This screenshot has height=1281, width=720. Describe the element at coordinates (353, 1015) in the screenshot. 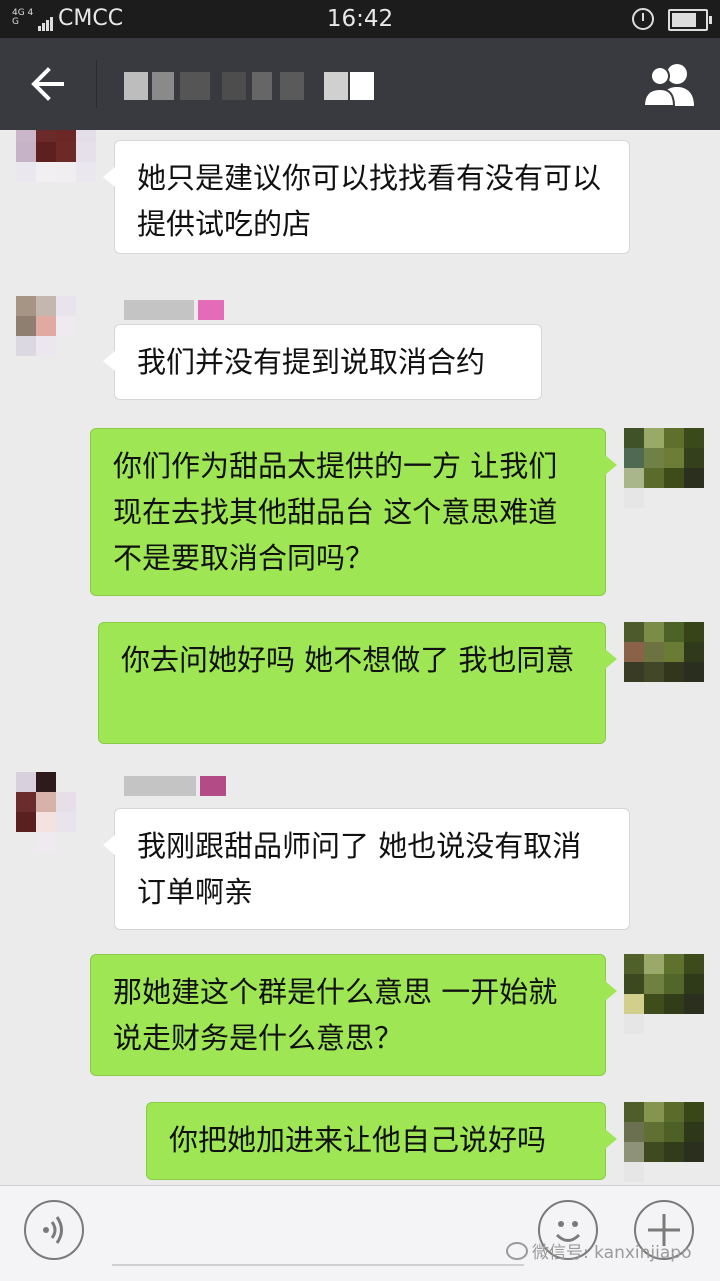

I see `message-bubble-outgoing: 那她建这个群是什么意思 一开始就说走财务是什么意思？` at that location.